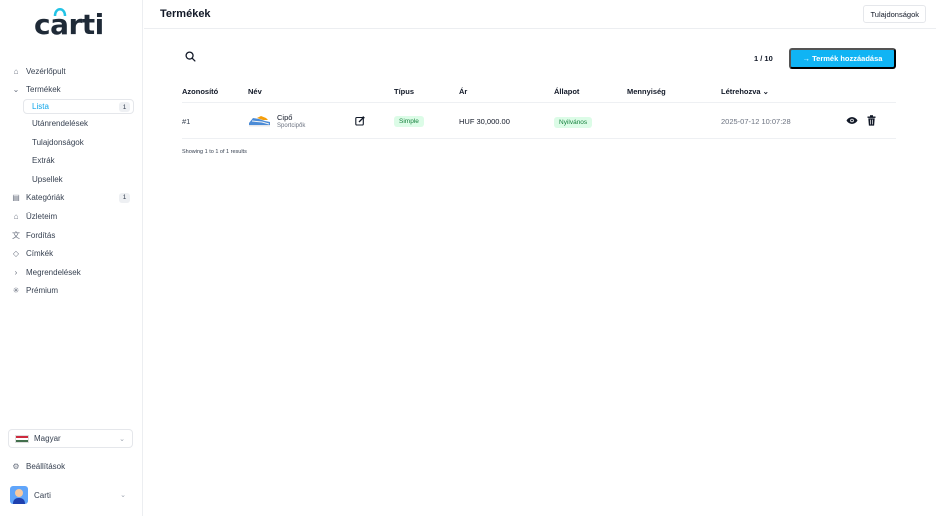 Image resolution: width=936 pixels, height=516 pixels. Describe the element at coordinates (40, 107) in the screenshot. I see `sidebar-item-label: Lista` at that location.